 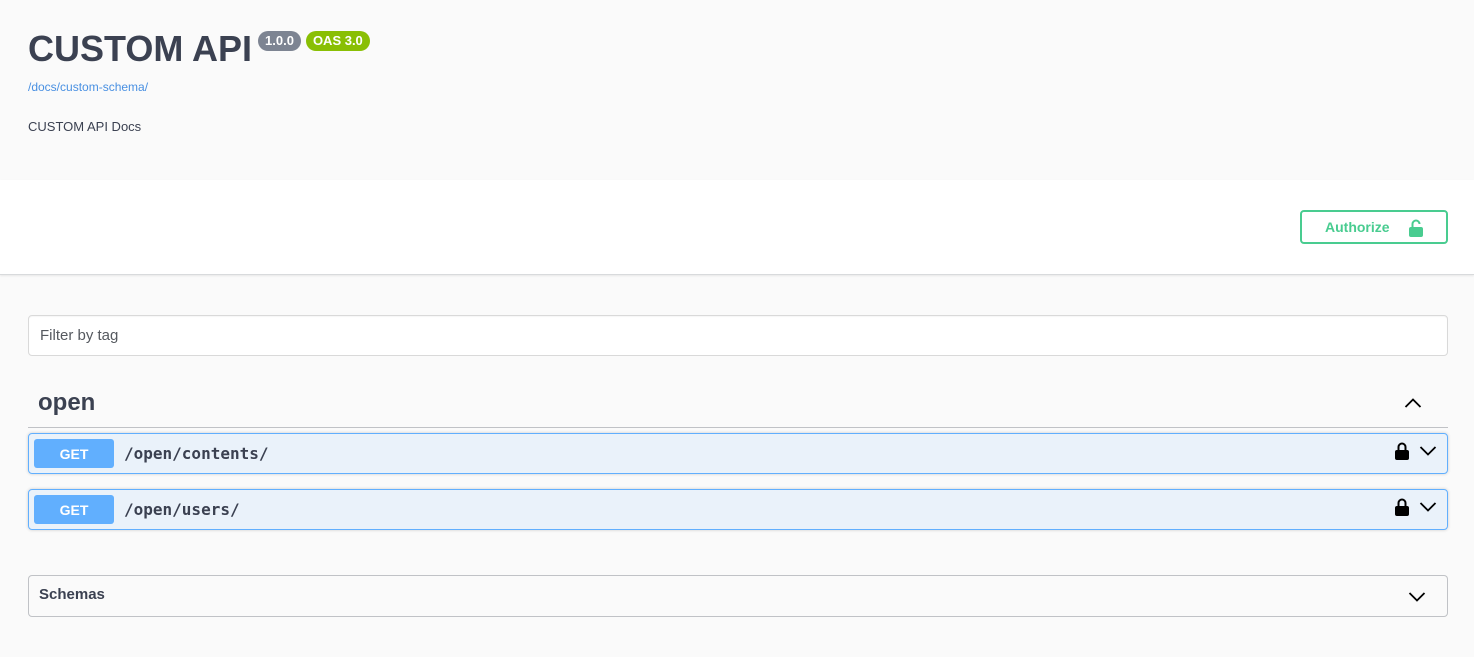 What do you see at coordinates (738, 453) in the screenshot?
I see `operation-get-open-contents: GET /open/contents/` at bounding box center [738, 453].